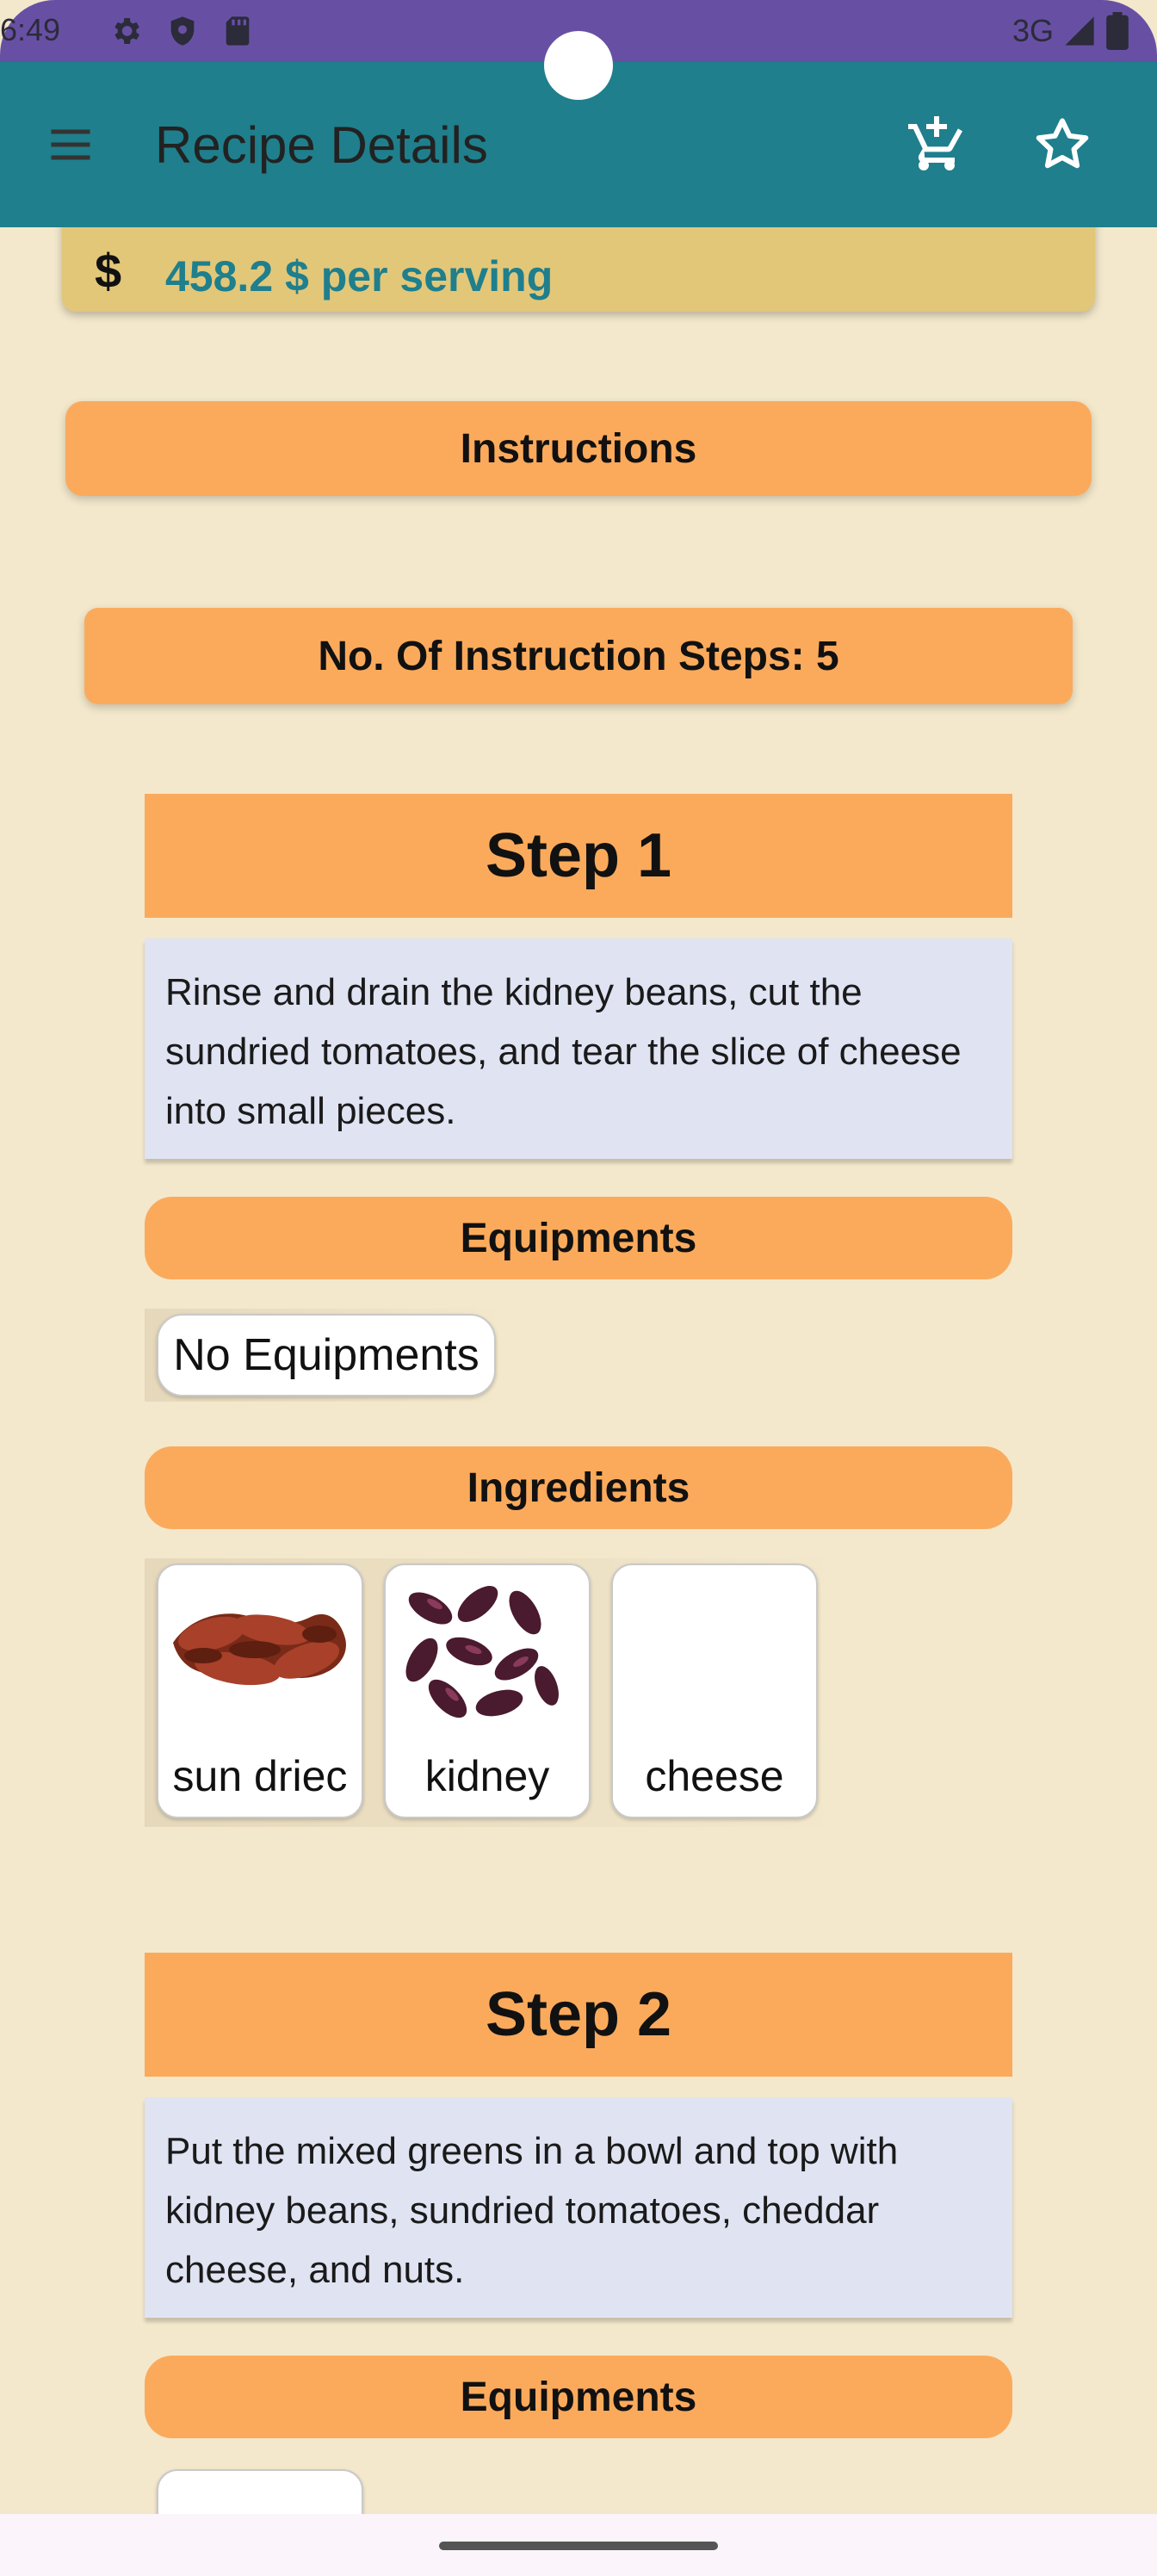  Describe the element at coordinates (937, 145) in the screenshot. I see `add-to-cart-icon` at that location.